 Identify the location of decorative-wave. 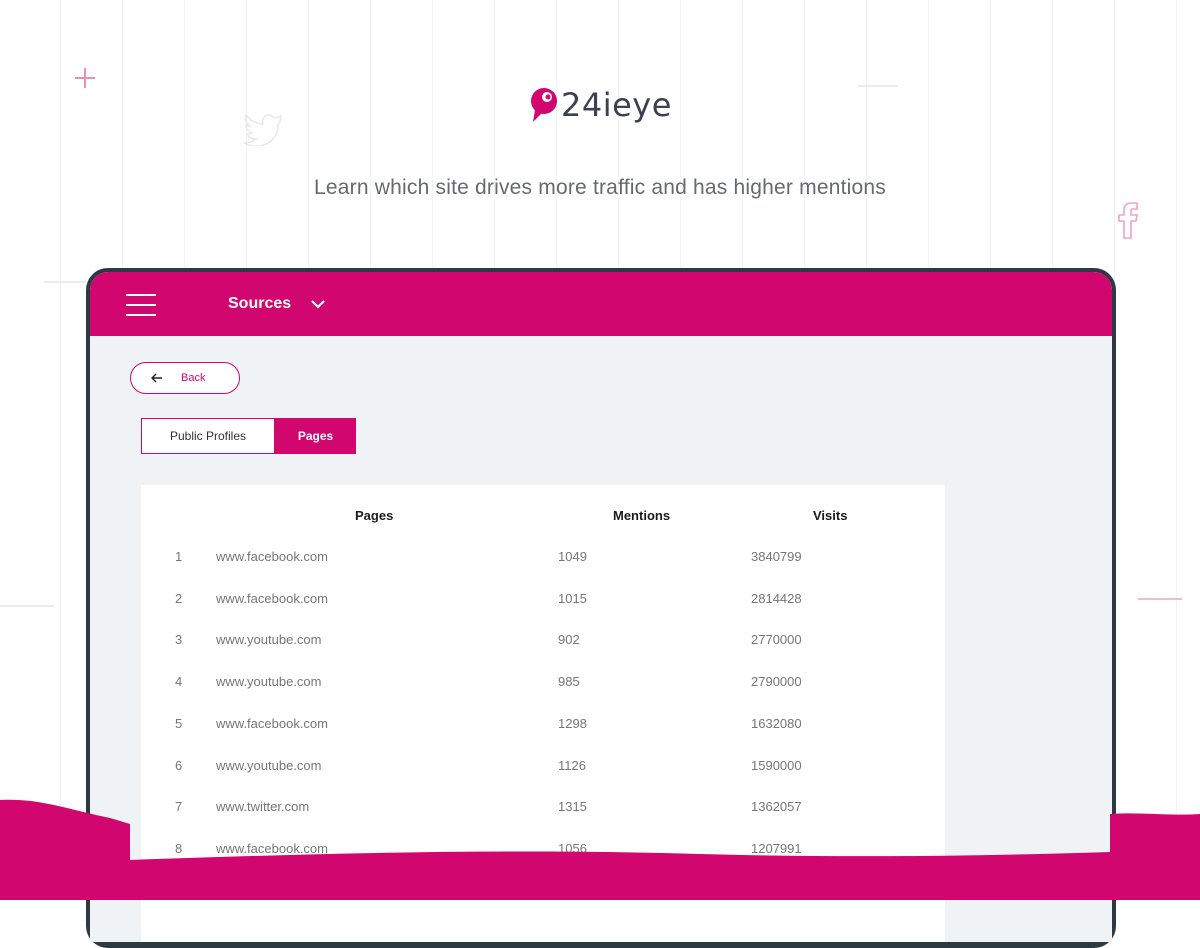
(600, 849).